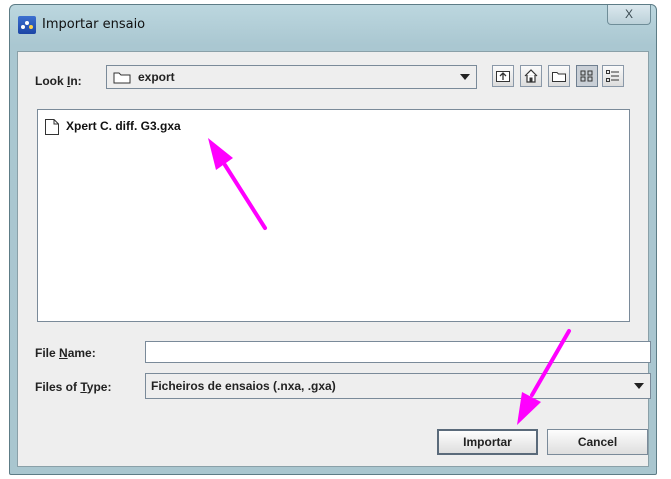  What do you see at coordinates (27, 25) in the screenshot?
I see `app-icon` at bounding box center [27, 25].